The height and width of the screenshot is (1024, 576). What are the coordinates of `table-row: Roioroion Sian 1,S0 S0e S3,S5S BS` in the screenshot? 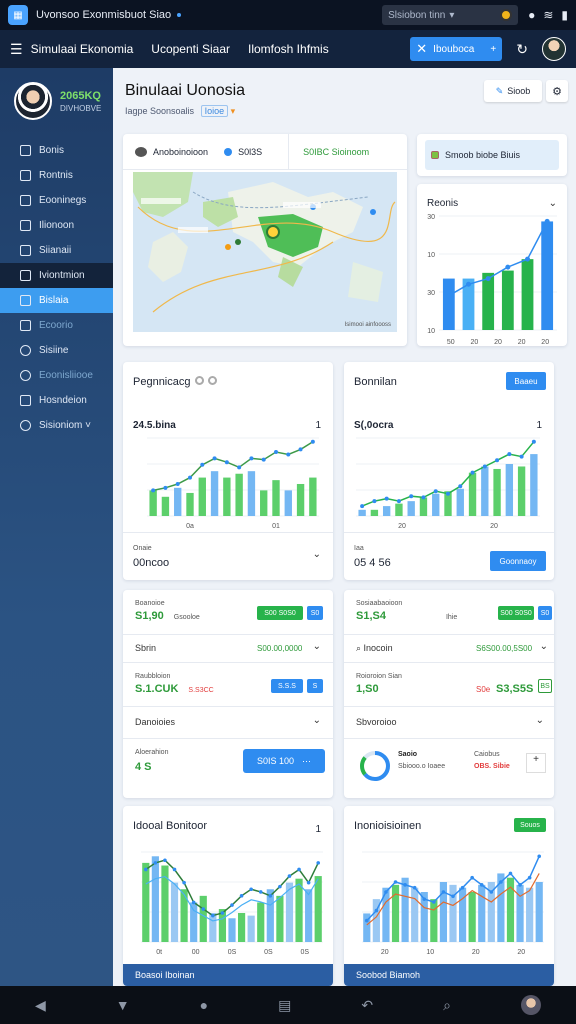 It's located at (449, 684).